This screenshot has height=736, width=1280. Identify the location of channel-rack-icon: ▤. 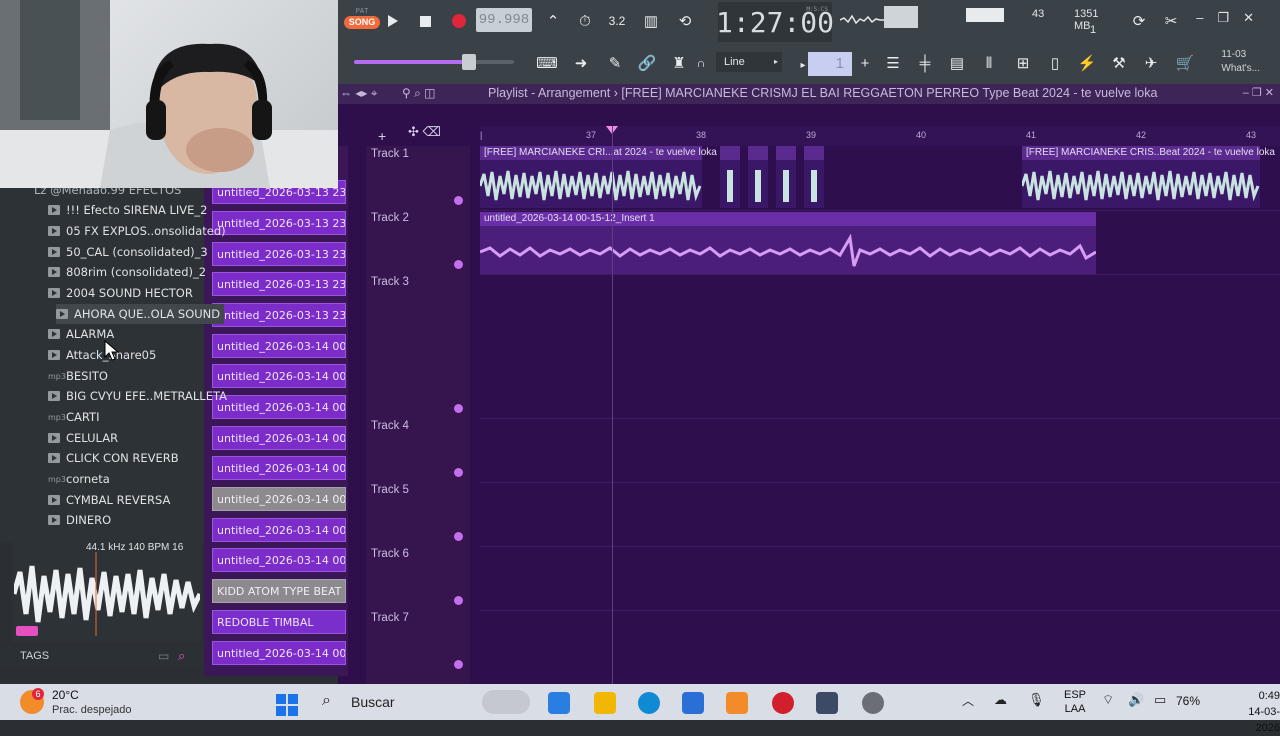
(957, 63).